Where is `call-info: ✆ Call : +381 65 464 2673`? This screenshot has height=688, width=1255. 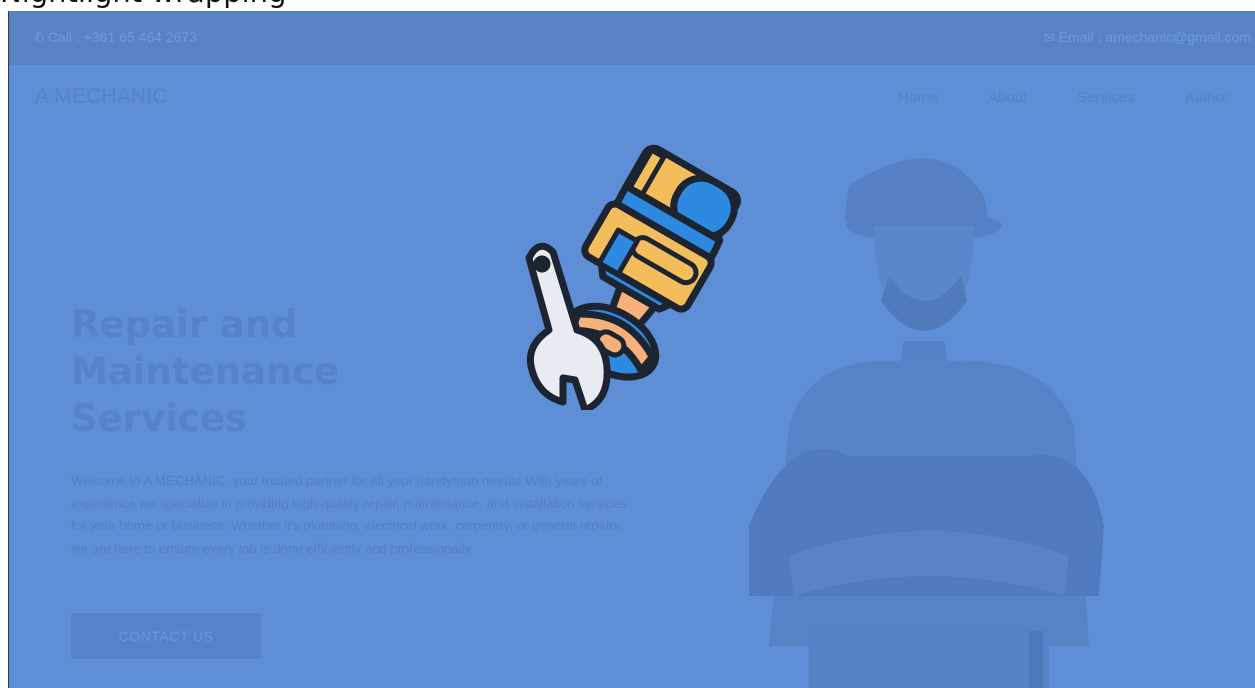
call-info: ✆ Call : +381 65 464 2673 is located at coordinates (115, 37).